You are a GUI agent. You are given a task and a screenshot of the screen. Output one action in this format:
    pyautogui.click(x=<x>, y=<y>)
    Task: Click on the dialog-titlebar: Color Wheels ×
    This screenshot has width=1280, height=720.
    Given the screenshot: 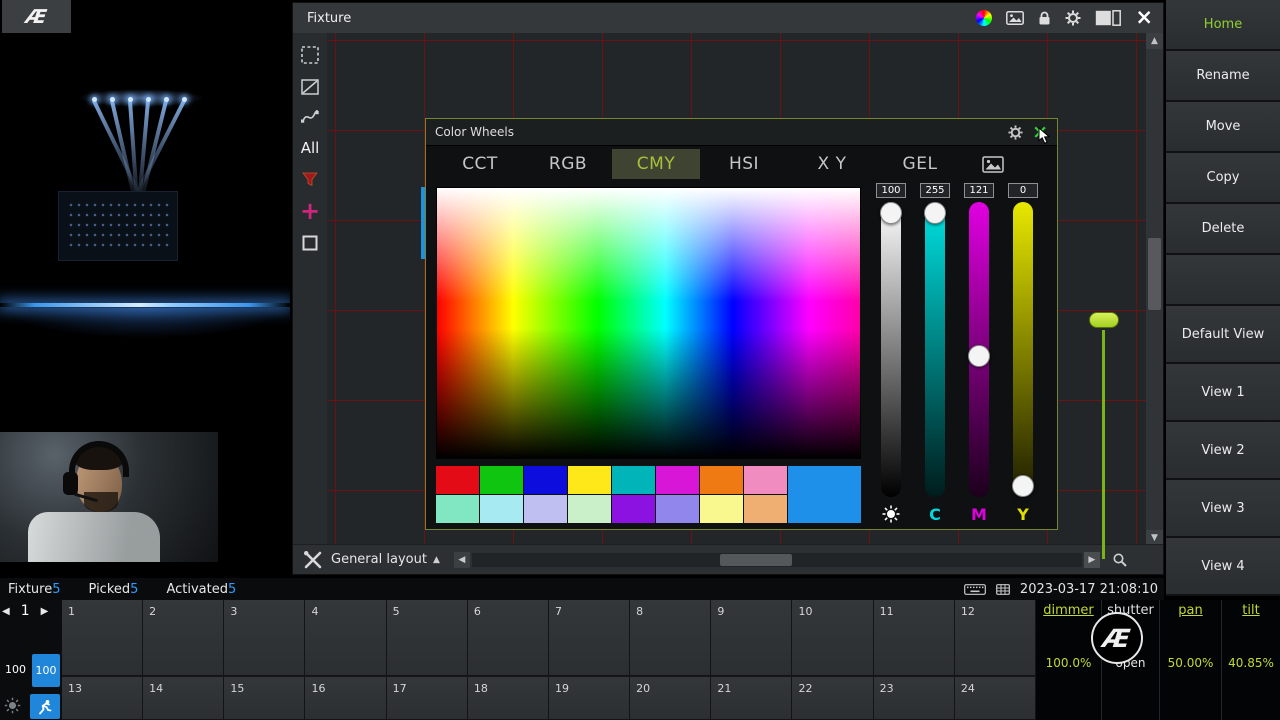 What is the action you would take?
    pyautogui.click(x=741, y=132)
    